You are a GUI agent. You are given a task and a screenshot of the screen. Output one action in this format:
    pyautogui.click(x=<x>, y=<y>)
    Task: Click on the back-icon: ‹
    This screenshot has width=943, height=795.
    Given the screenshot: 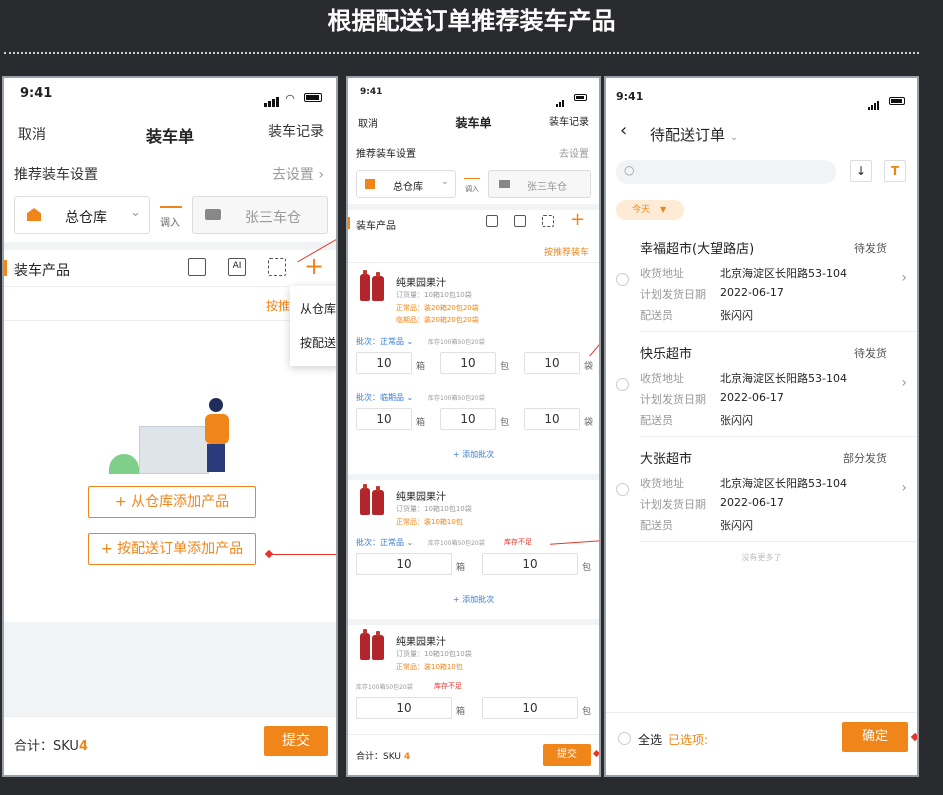 What is the action you would take?
    pyautogui.click(x=623, y=130)
    